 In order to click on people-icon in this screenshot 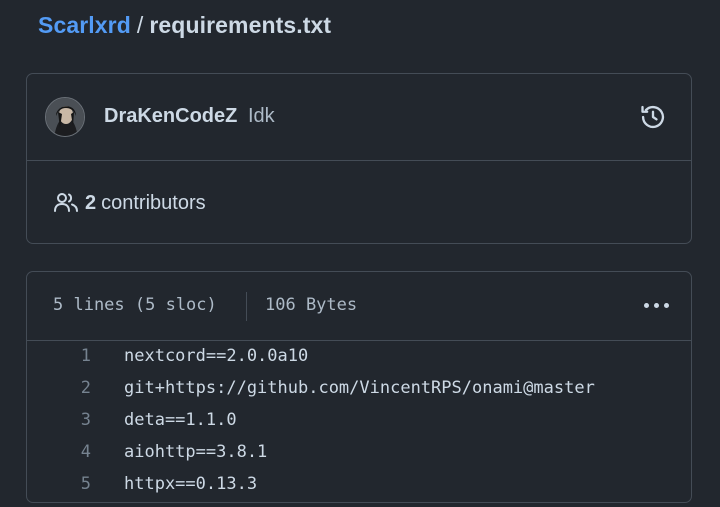, I will do `click(66, 202)`.